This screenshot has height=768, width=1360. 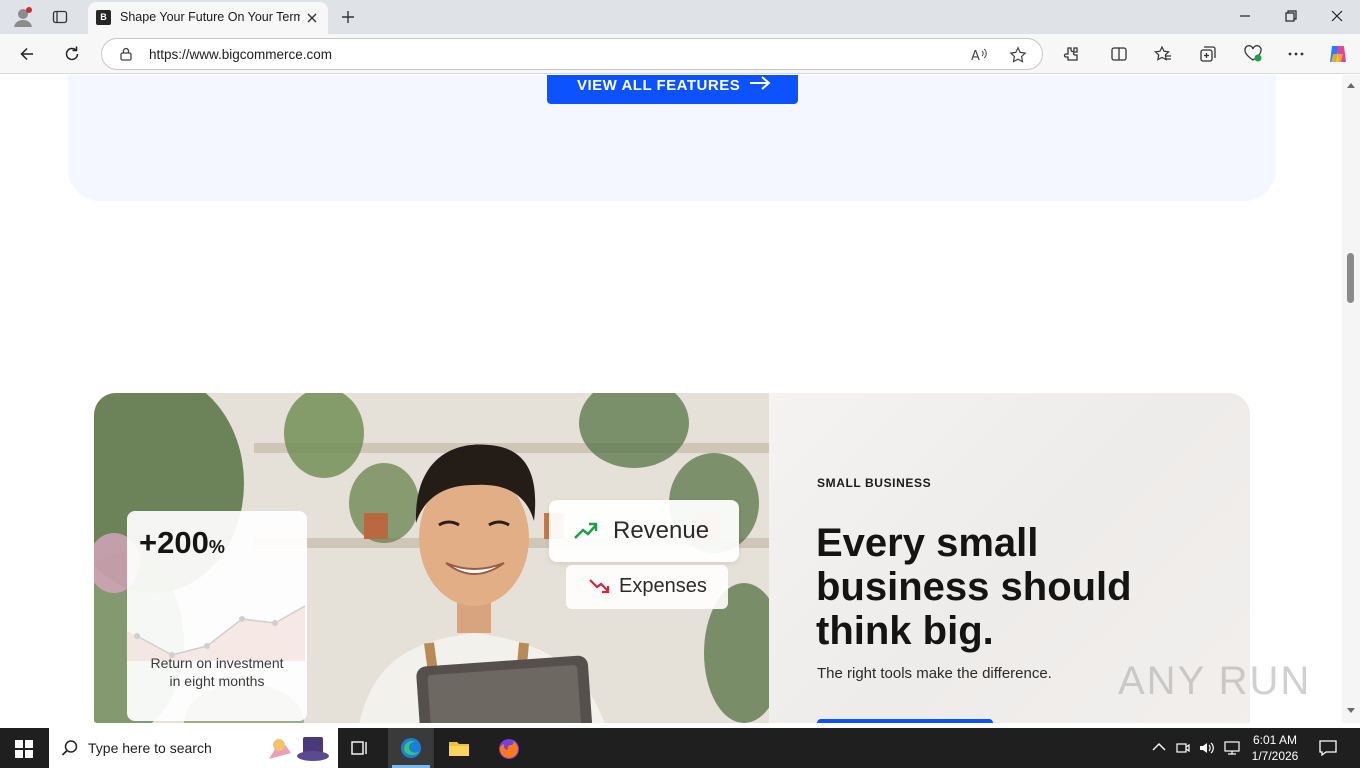 What do you see at coordinates (27, 54) in the screenshot?
I see `back-icon` at bounding box center [27, 54].